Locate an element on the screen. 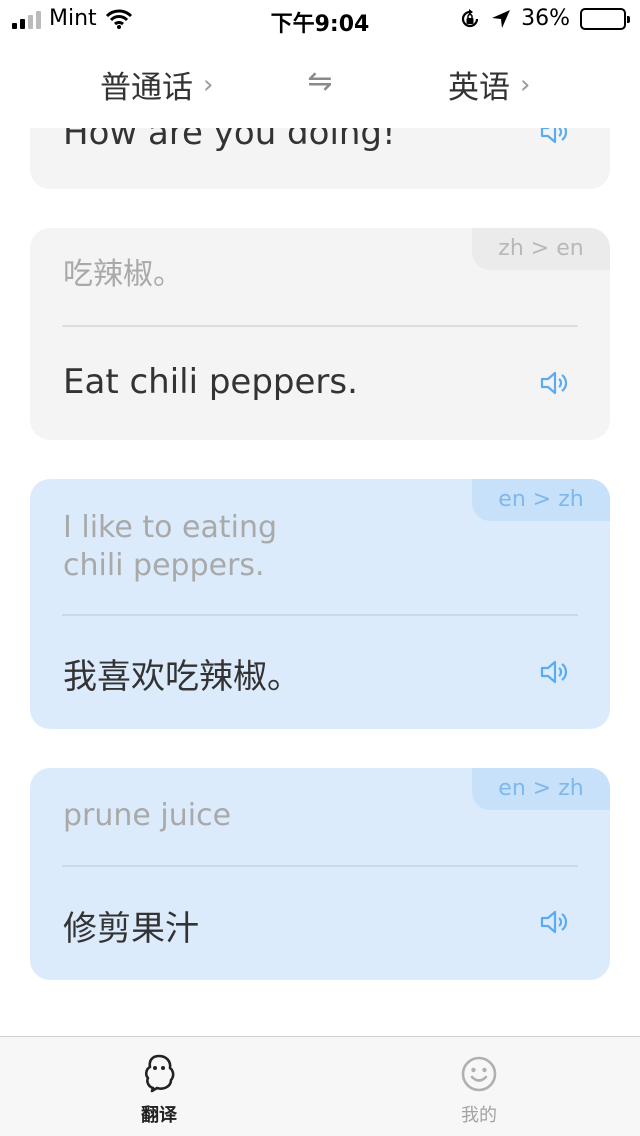 The image size is (640, 1136). source-language-label: 普通话 is located at coordinates (146, 88).